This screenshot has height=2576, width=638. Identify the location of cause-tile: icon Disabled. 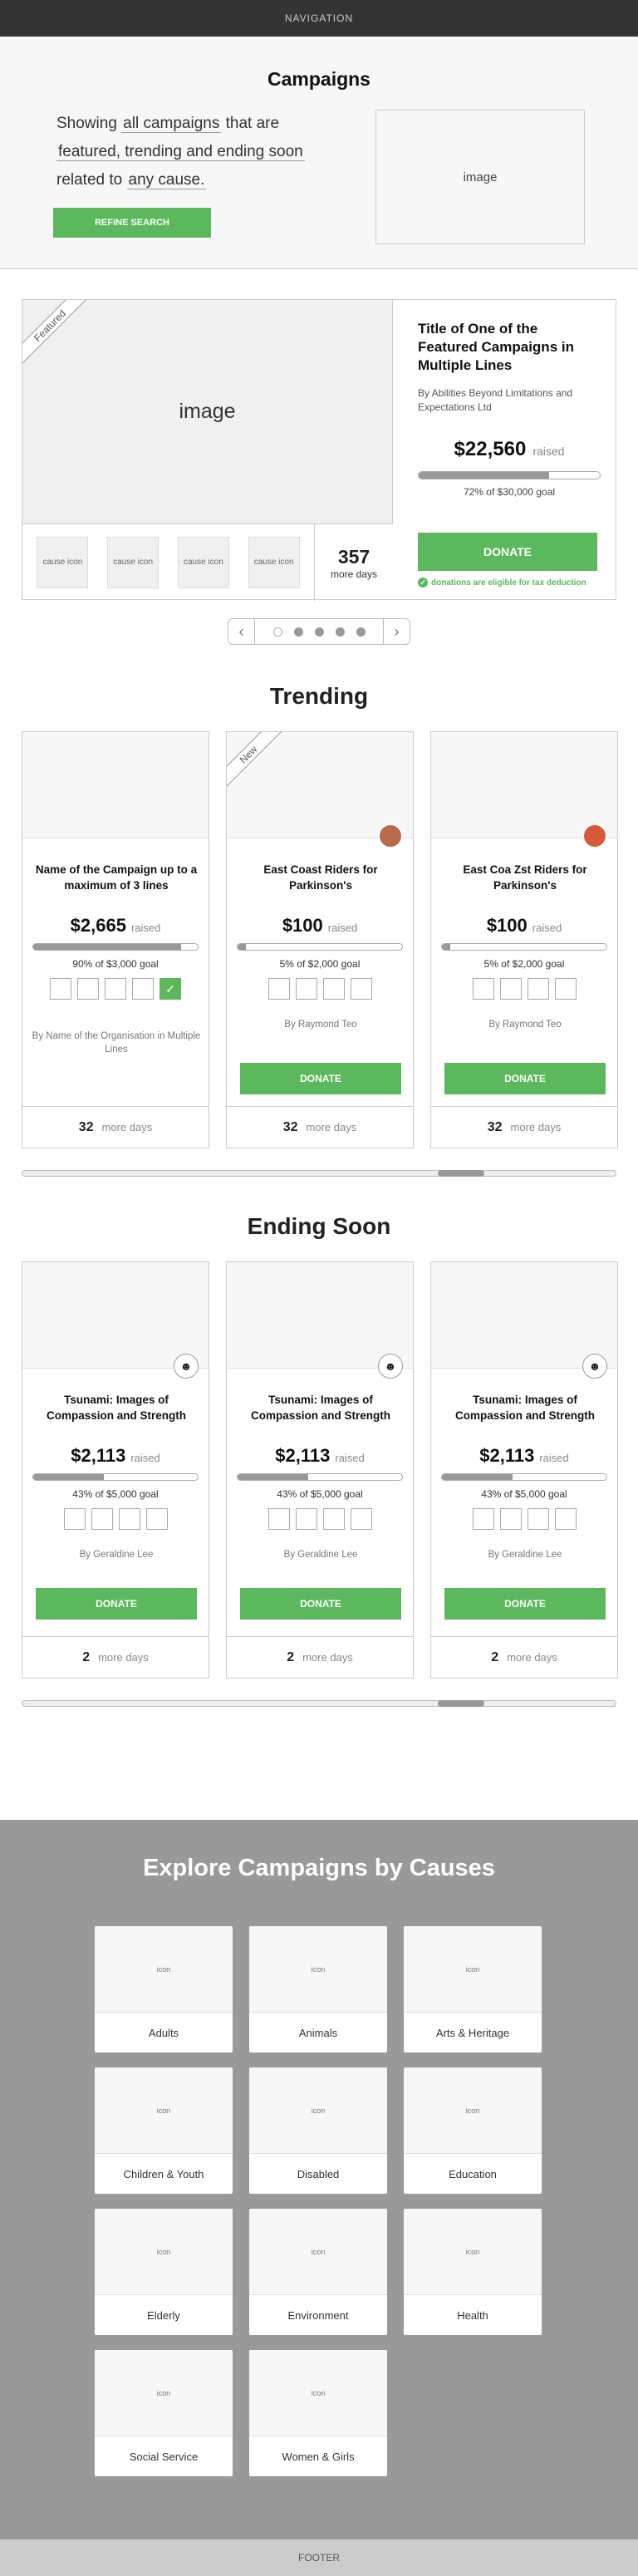
(318, 2130).